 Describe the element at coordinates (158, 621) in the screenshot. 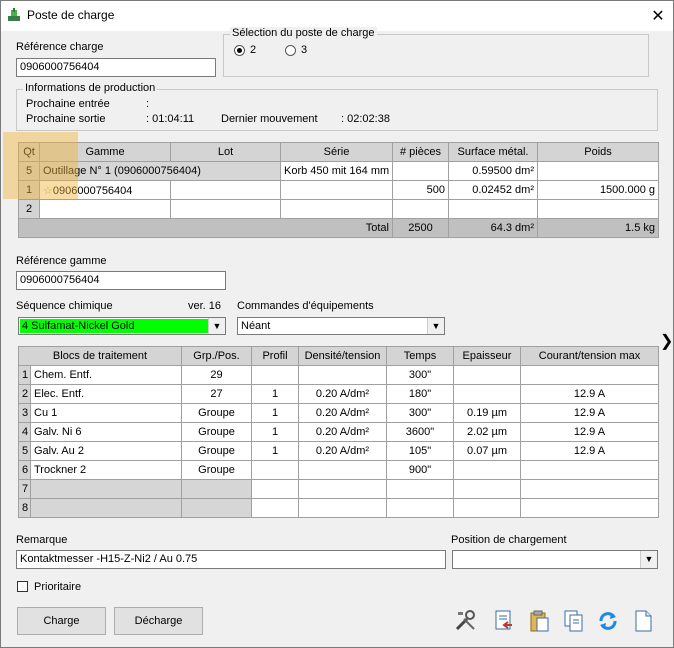

I see `decharge-button: Décharge` at that location.